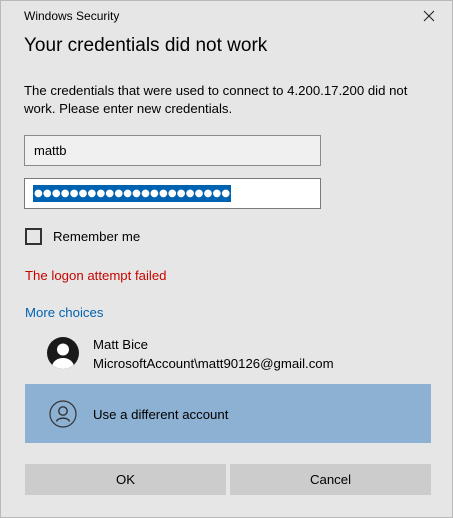 This screenshot has width=453, height=518. Describe the element at coordinates (50, 150) in the screenshot. I see `username-value: mattb` at that location.